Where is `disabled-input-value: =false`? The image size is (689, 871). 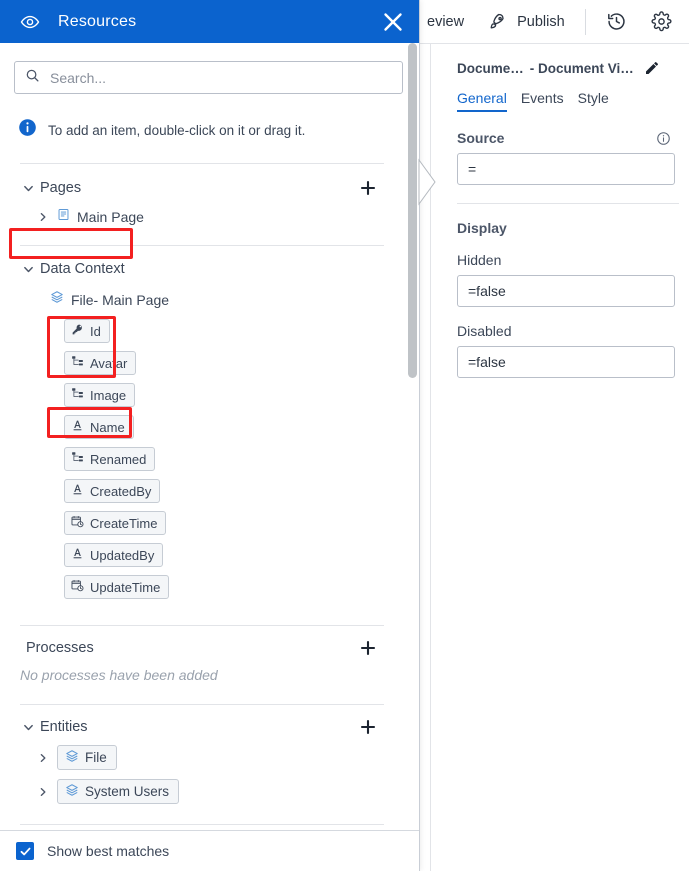
disabled-input-value: =false is located at coordinates (487, 362).